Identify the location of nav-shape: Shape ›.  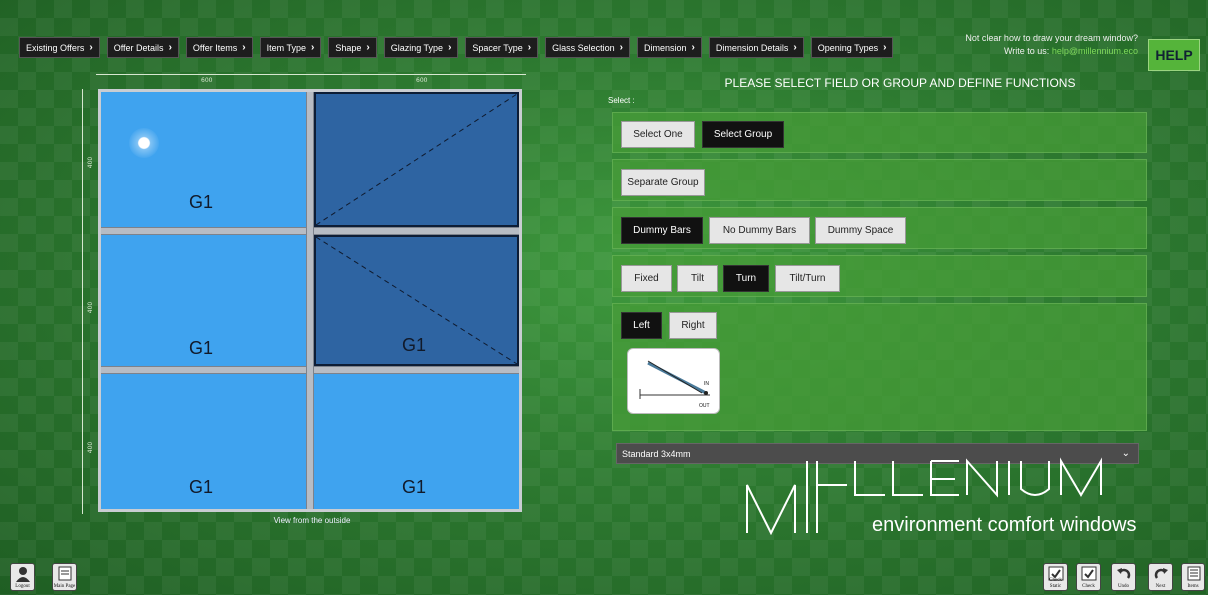
(352, 47).